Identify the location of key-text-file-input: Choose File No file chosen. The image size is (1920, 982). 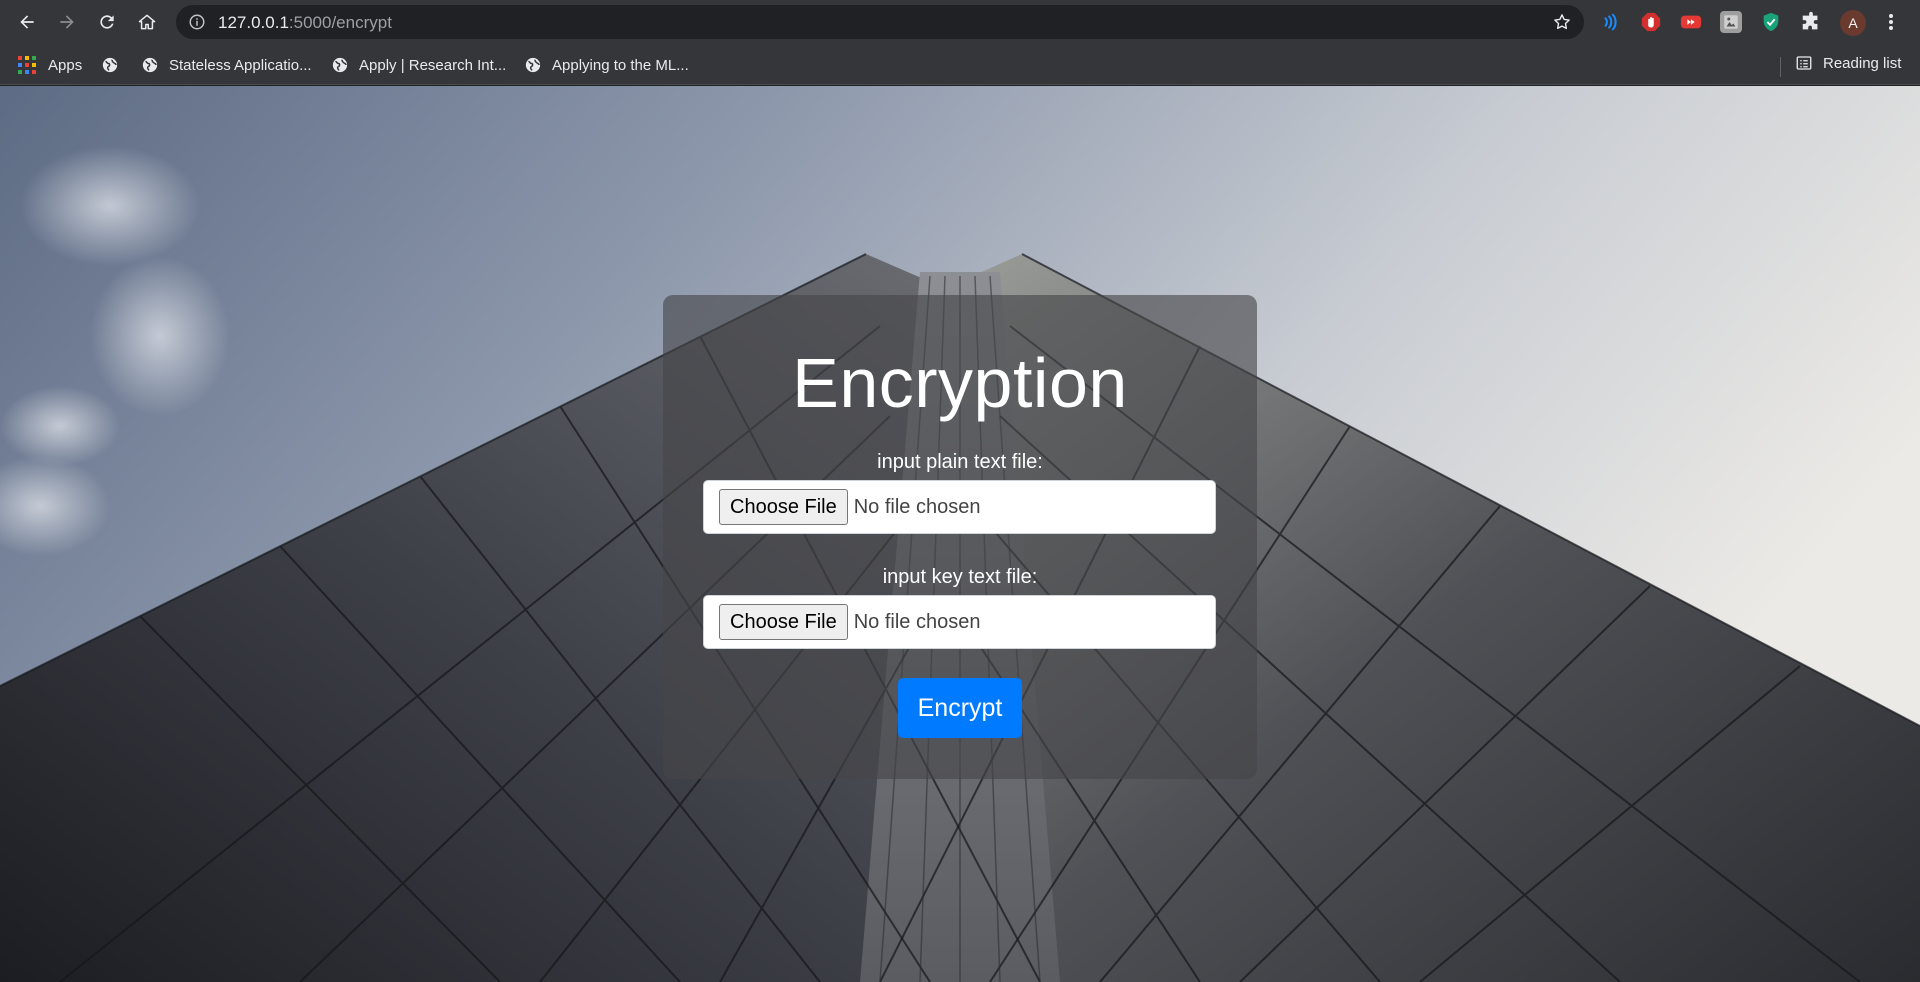
(959, 622).